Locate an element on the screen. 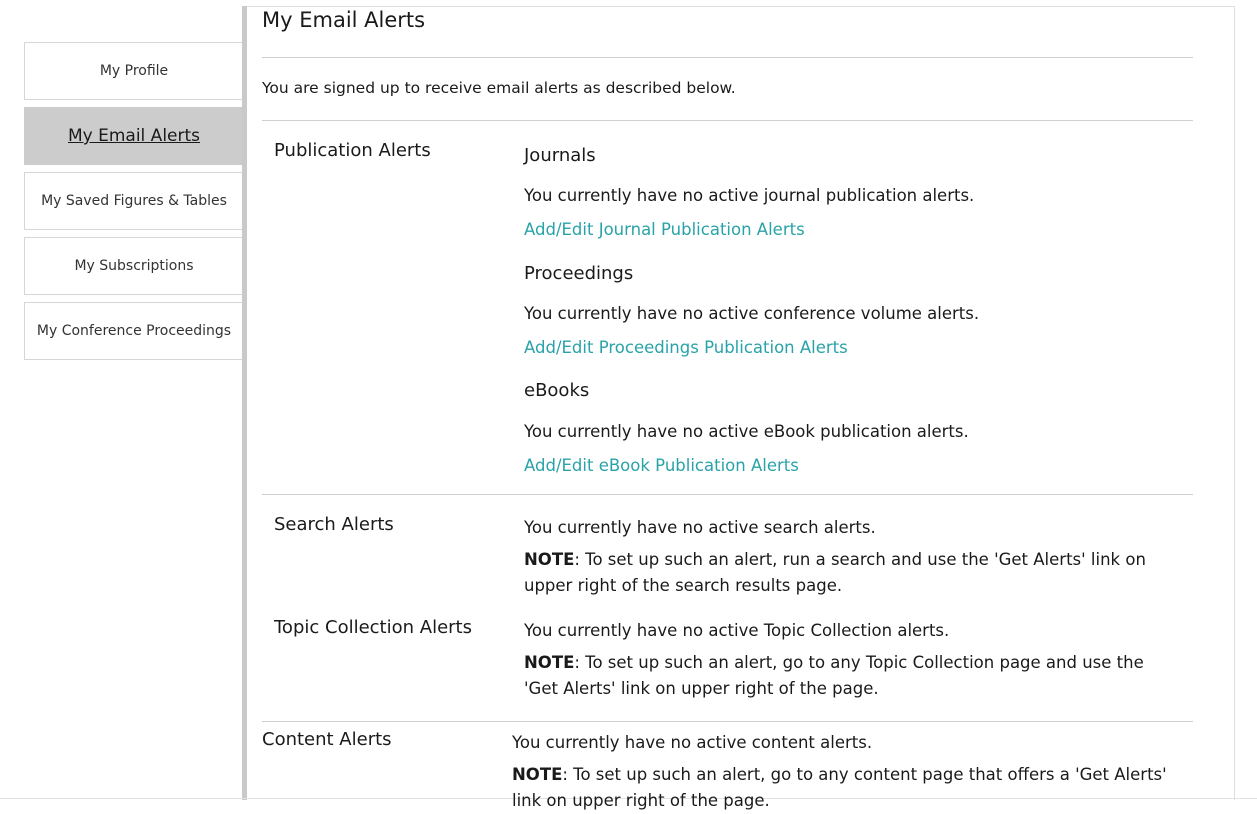  sidebar-item-my-profile: My Profile is located at coordinates (134, 71).